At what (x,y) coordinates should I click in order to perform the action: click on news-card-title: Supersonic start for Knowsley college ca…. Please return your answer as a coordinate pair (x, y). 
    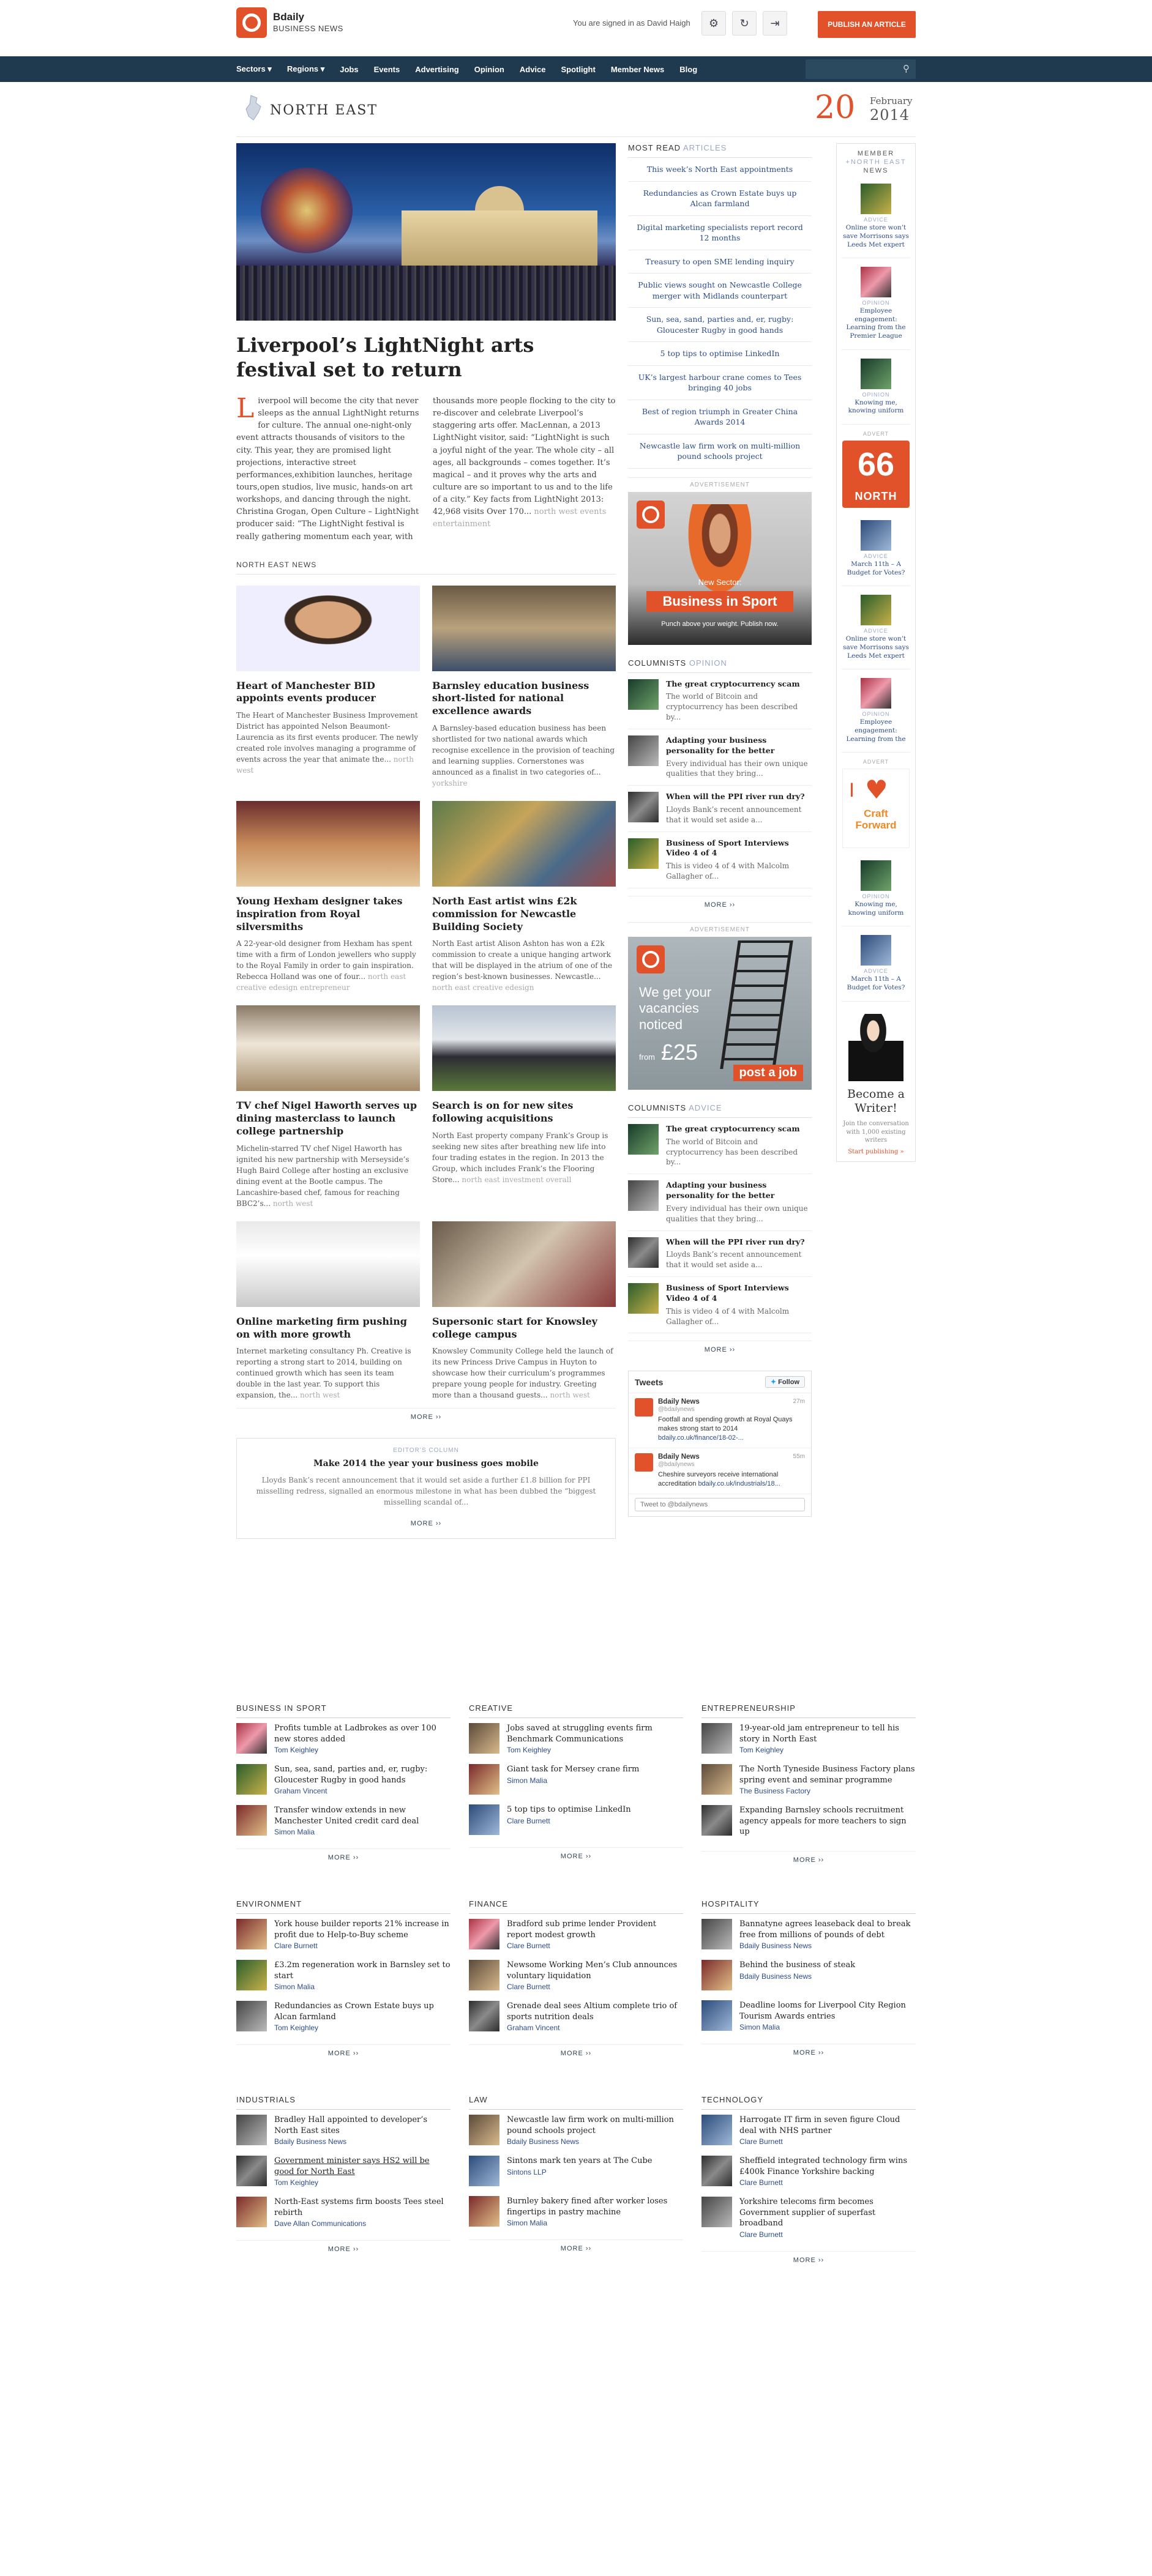
    Looking at the image, I should click on (524, 1329).